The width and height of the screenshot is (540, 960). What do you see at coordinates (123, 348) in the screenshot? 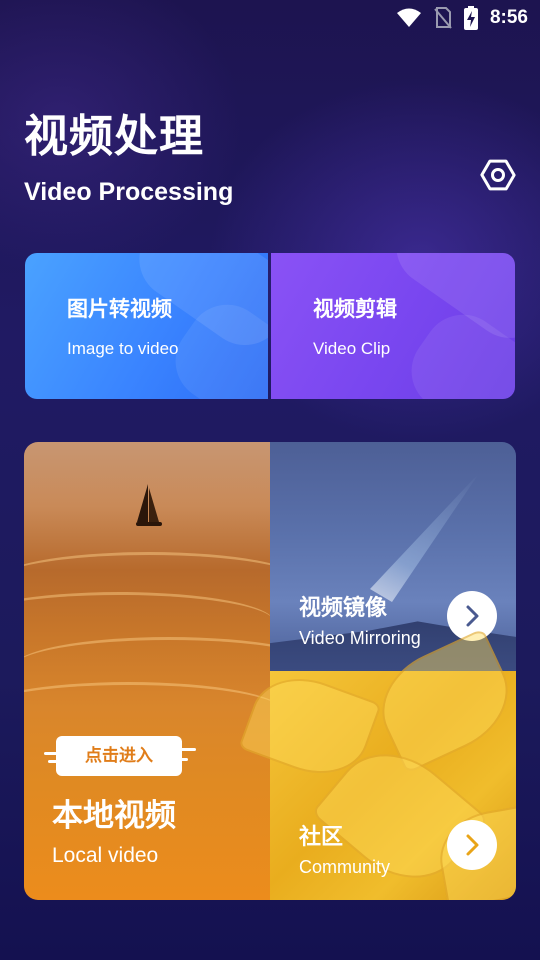
I see `image-to-video-subtitle: Image to video` at bounding box center [123, 348].